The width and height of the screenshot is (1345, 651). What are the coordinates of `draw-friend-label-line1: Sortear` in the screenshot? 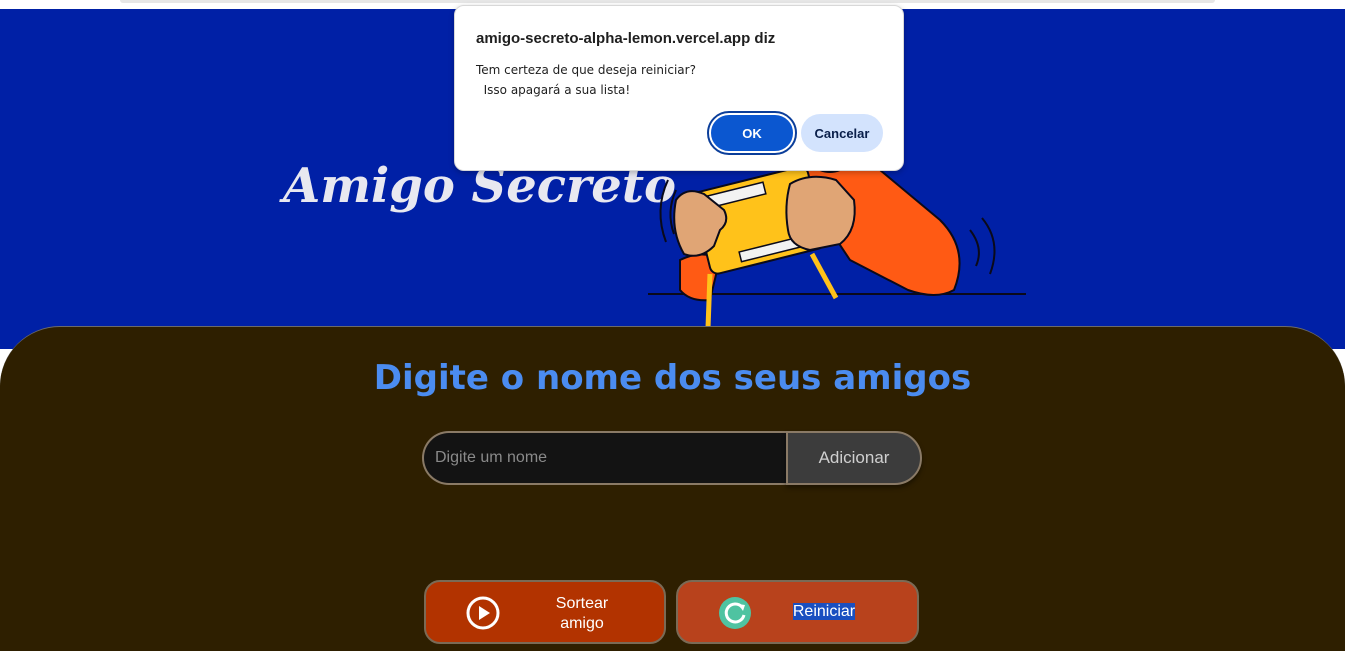 It's located at (582, 603).